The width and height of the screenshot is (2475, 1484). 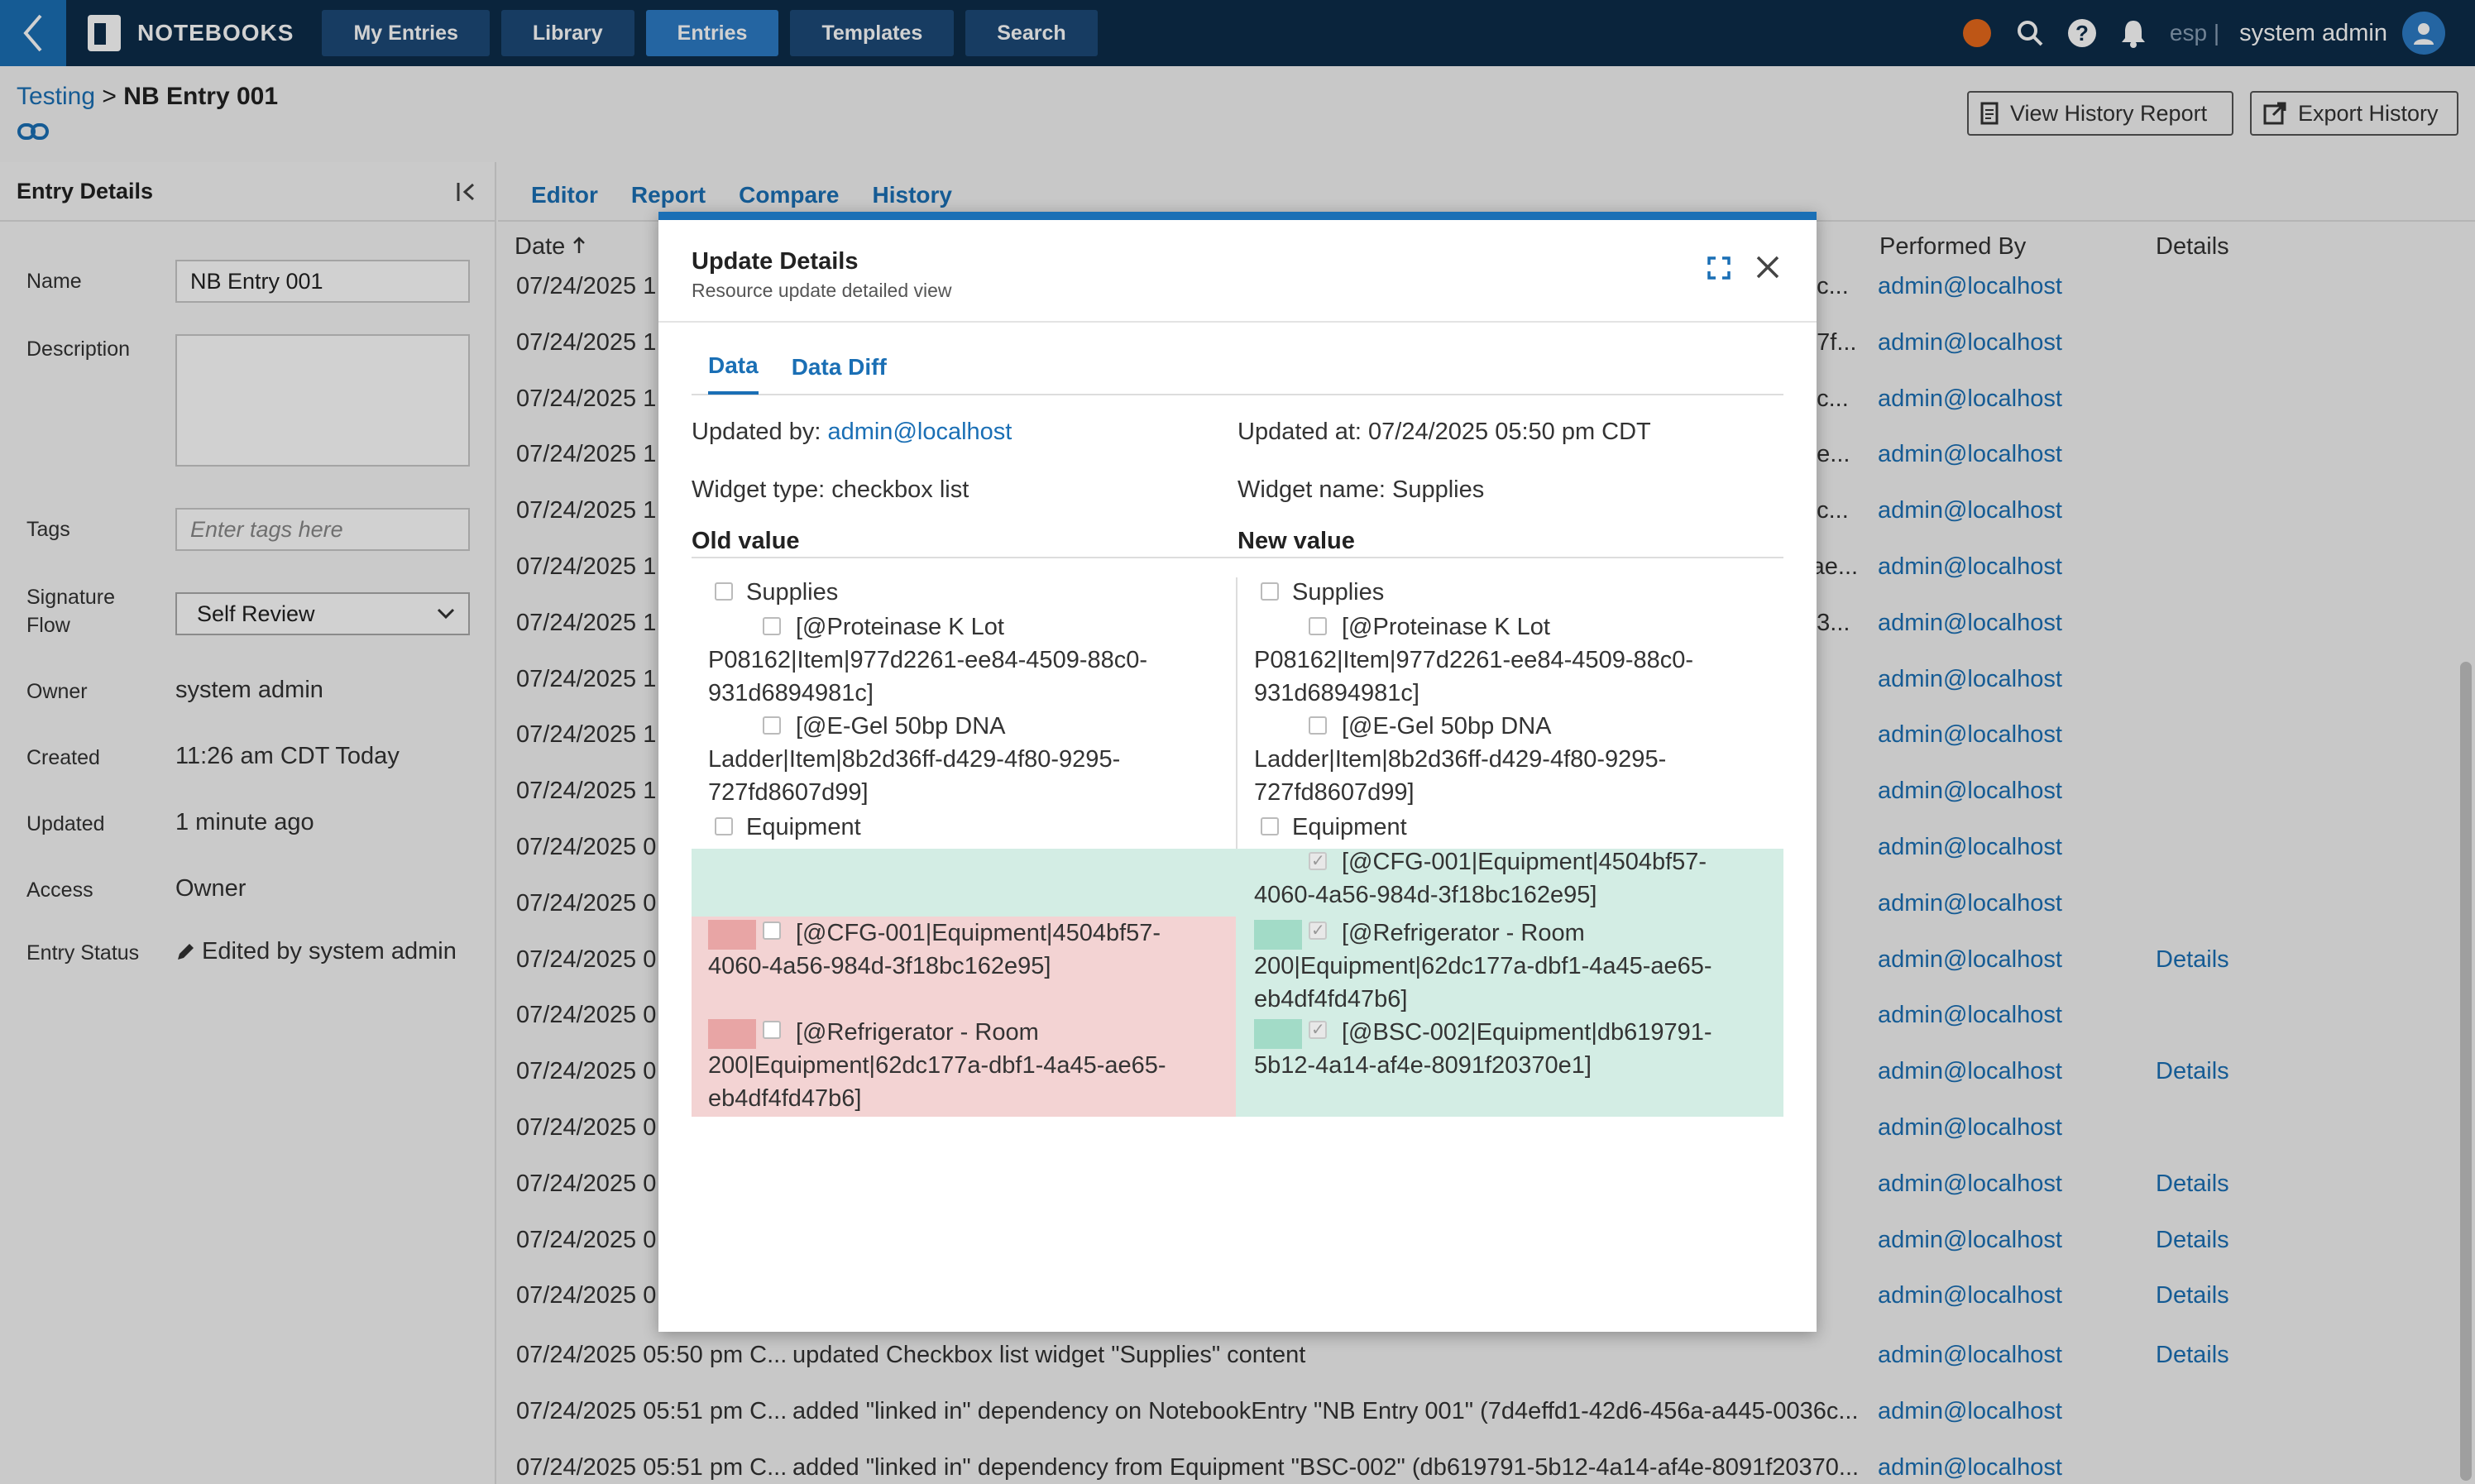 I want to click on checkbox-bsc-new, so click(x=1318, y=1029).